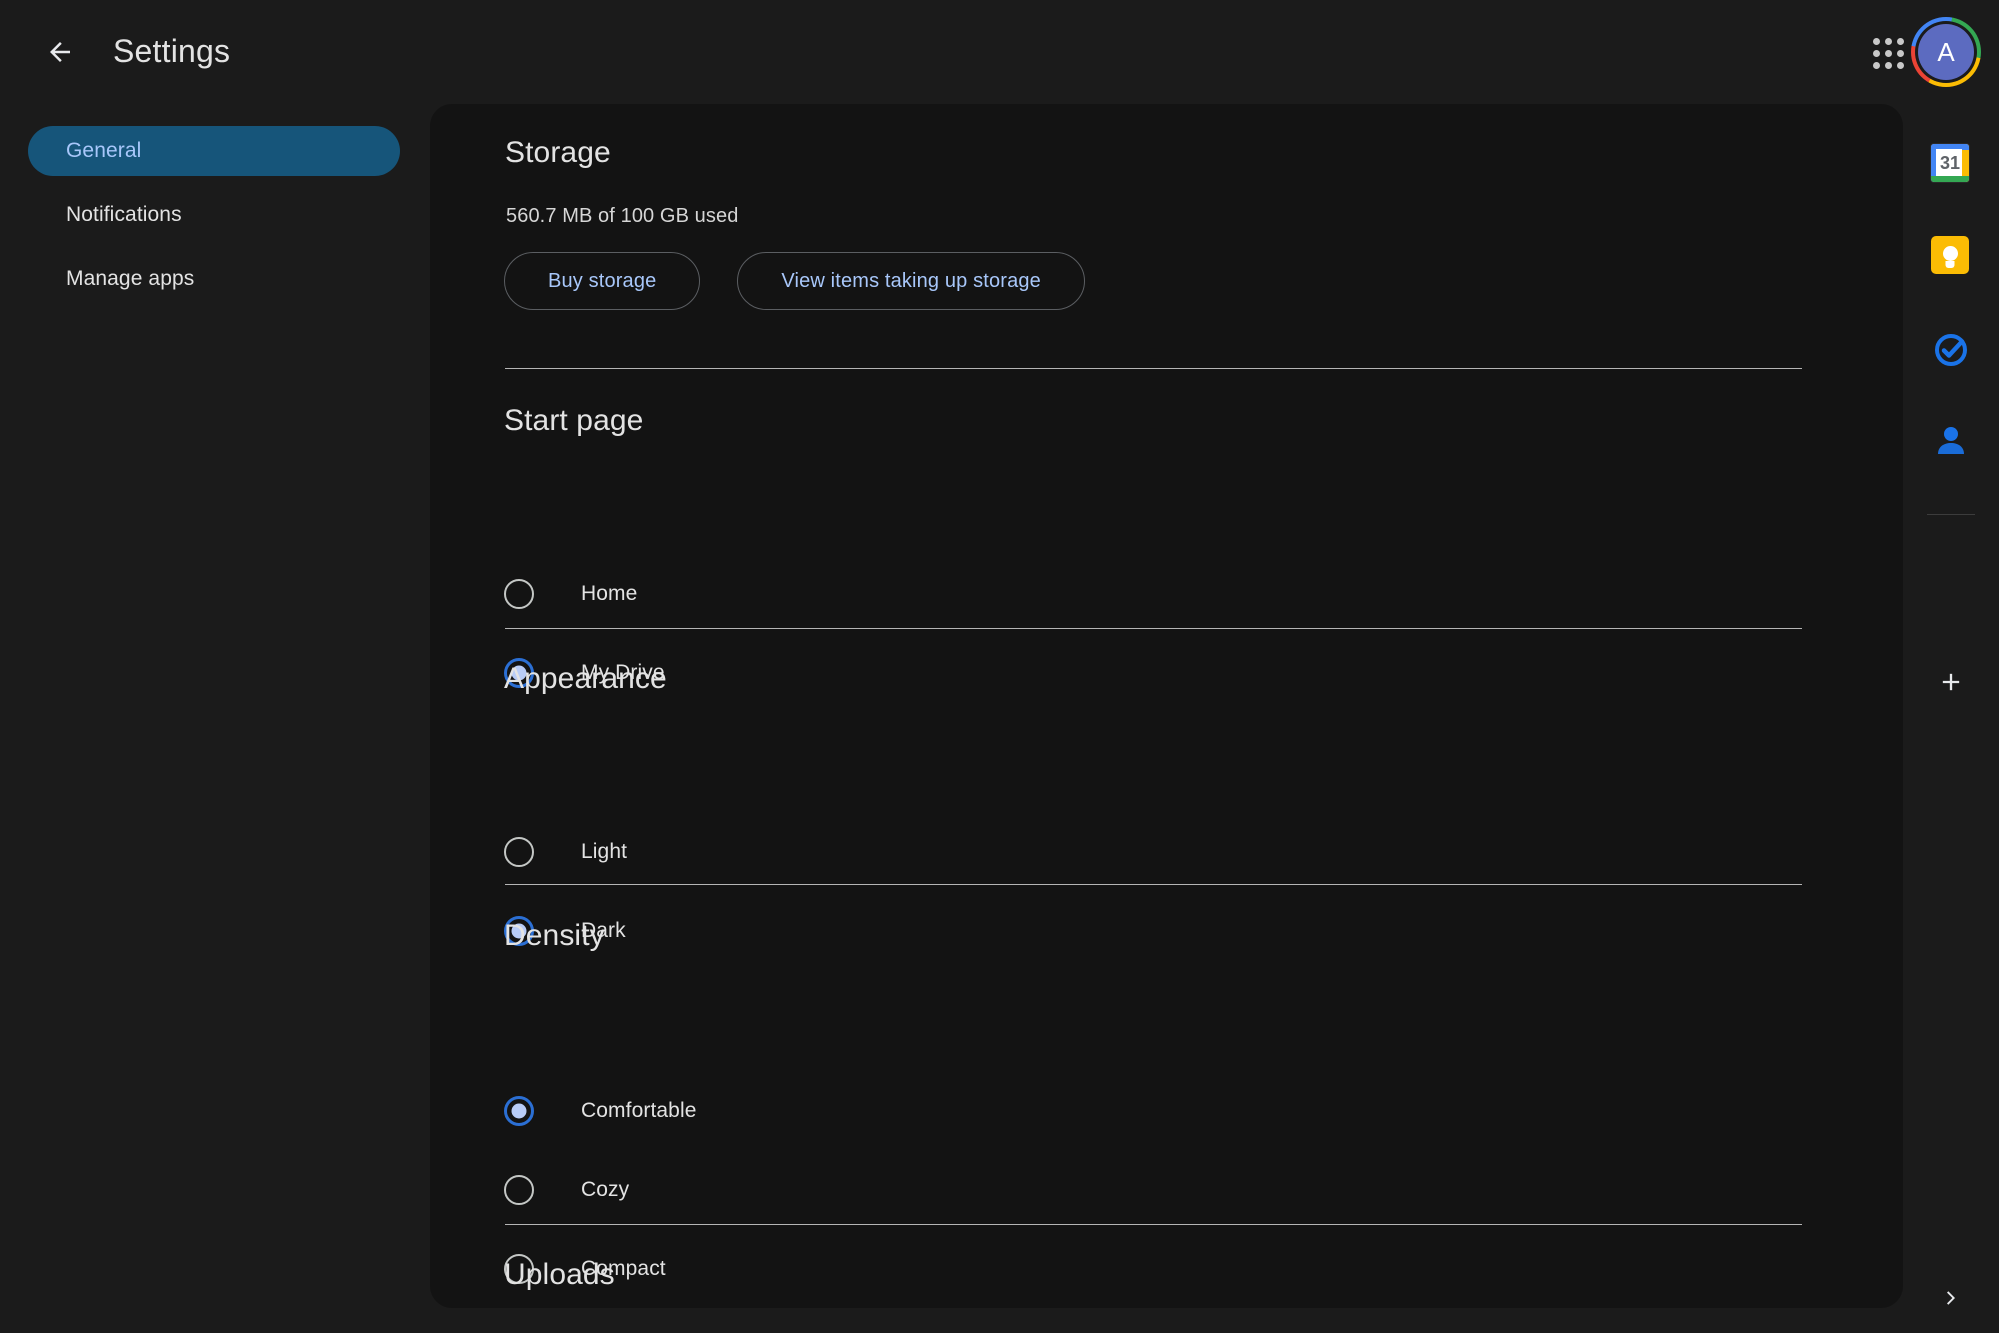  I want to click on radio-circle-selected-icon, so click(519, 1111).